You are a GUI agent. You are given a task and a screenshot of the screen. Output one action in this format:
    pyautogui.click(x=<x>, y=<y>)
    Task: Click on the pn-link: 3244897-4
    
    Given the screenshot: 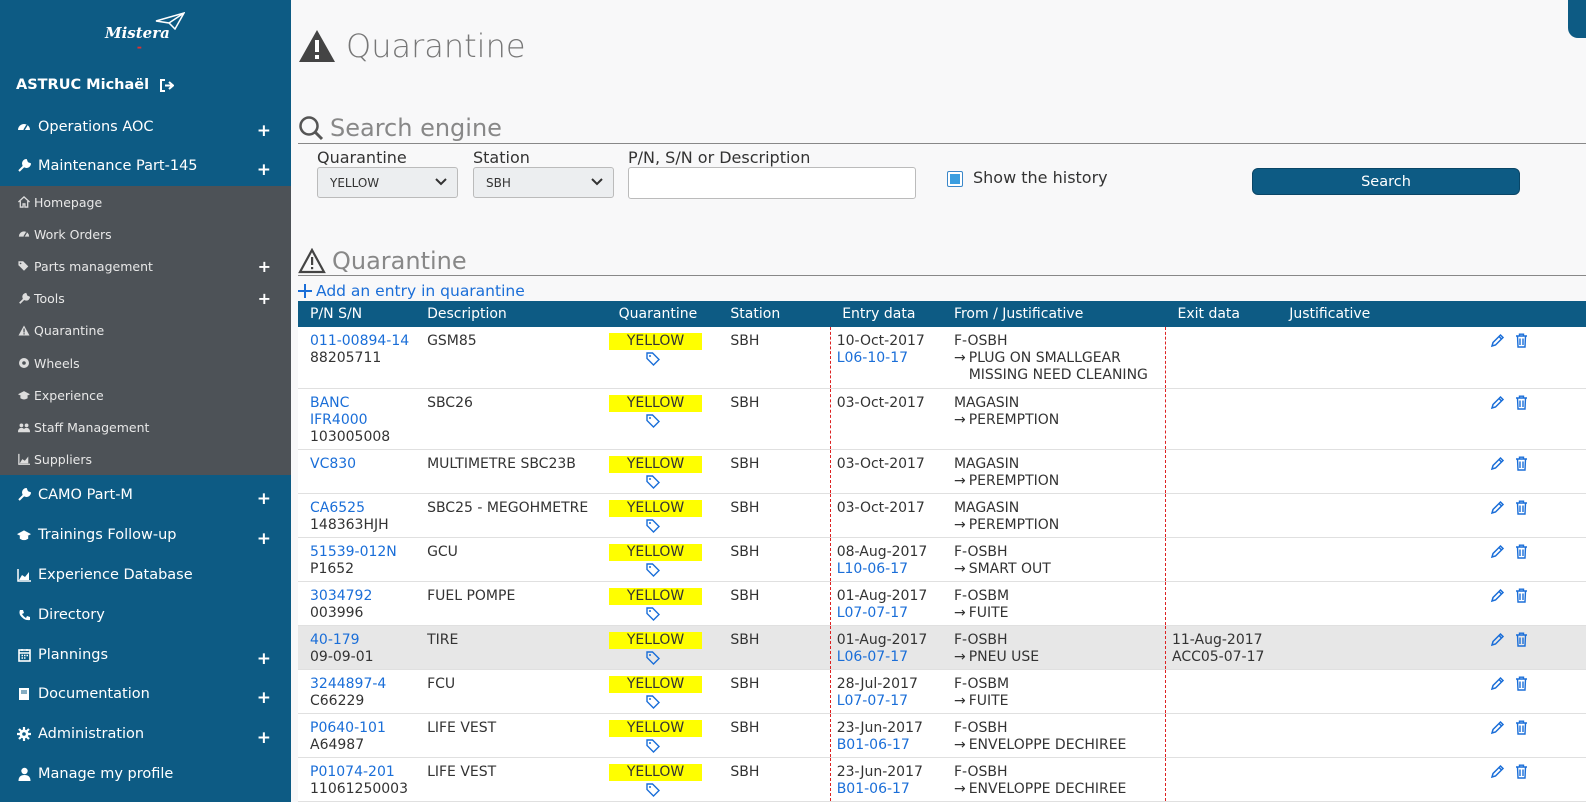 What is the action you would take?
    pyautogui.click(x=362, y=684)
    